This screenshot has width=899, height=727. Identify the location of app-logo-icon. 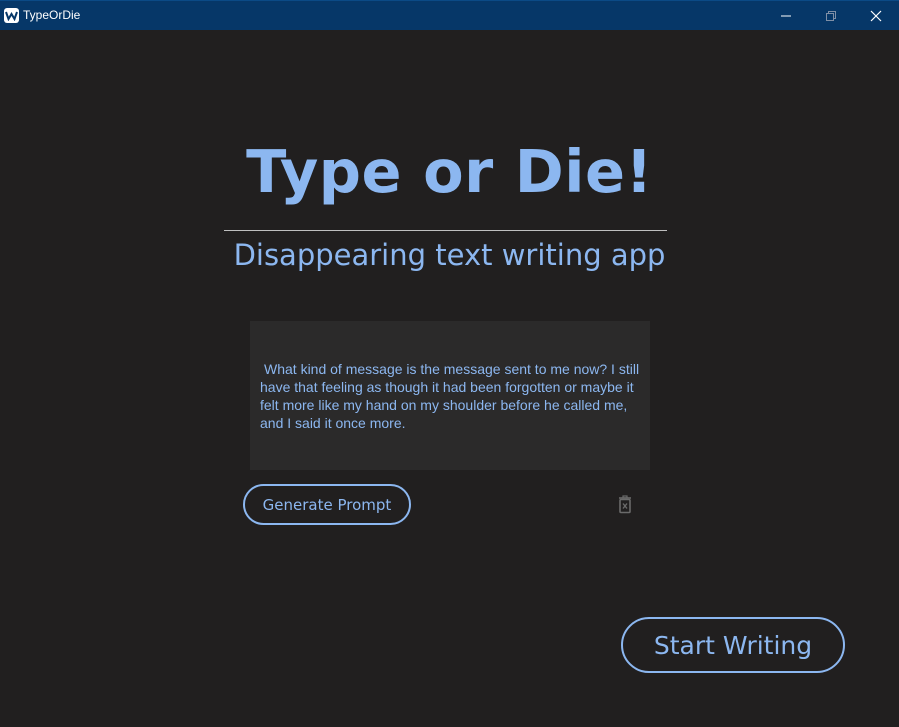
(11, 15).